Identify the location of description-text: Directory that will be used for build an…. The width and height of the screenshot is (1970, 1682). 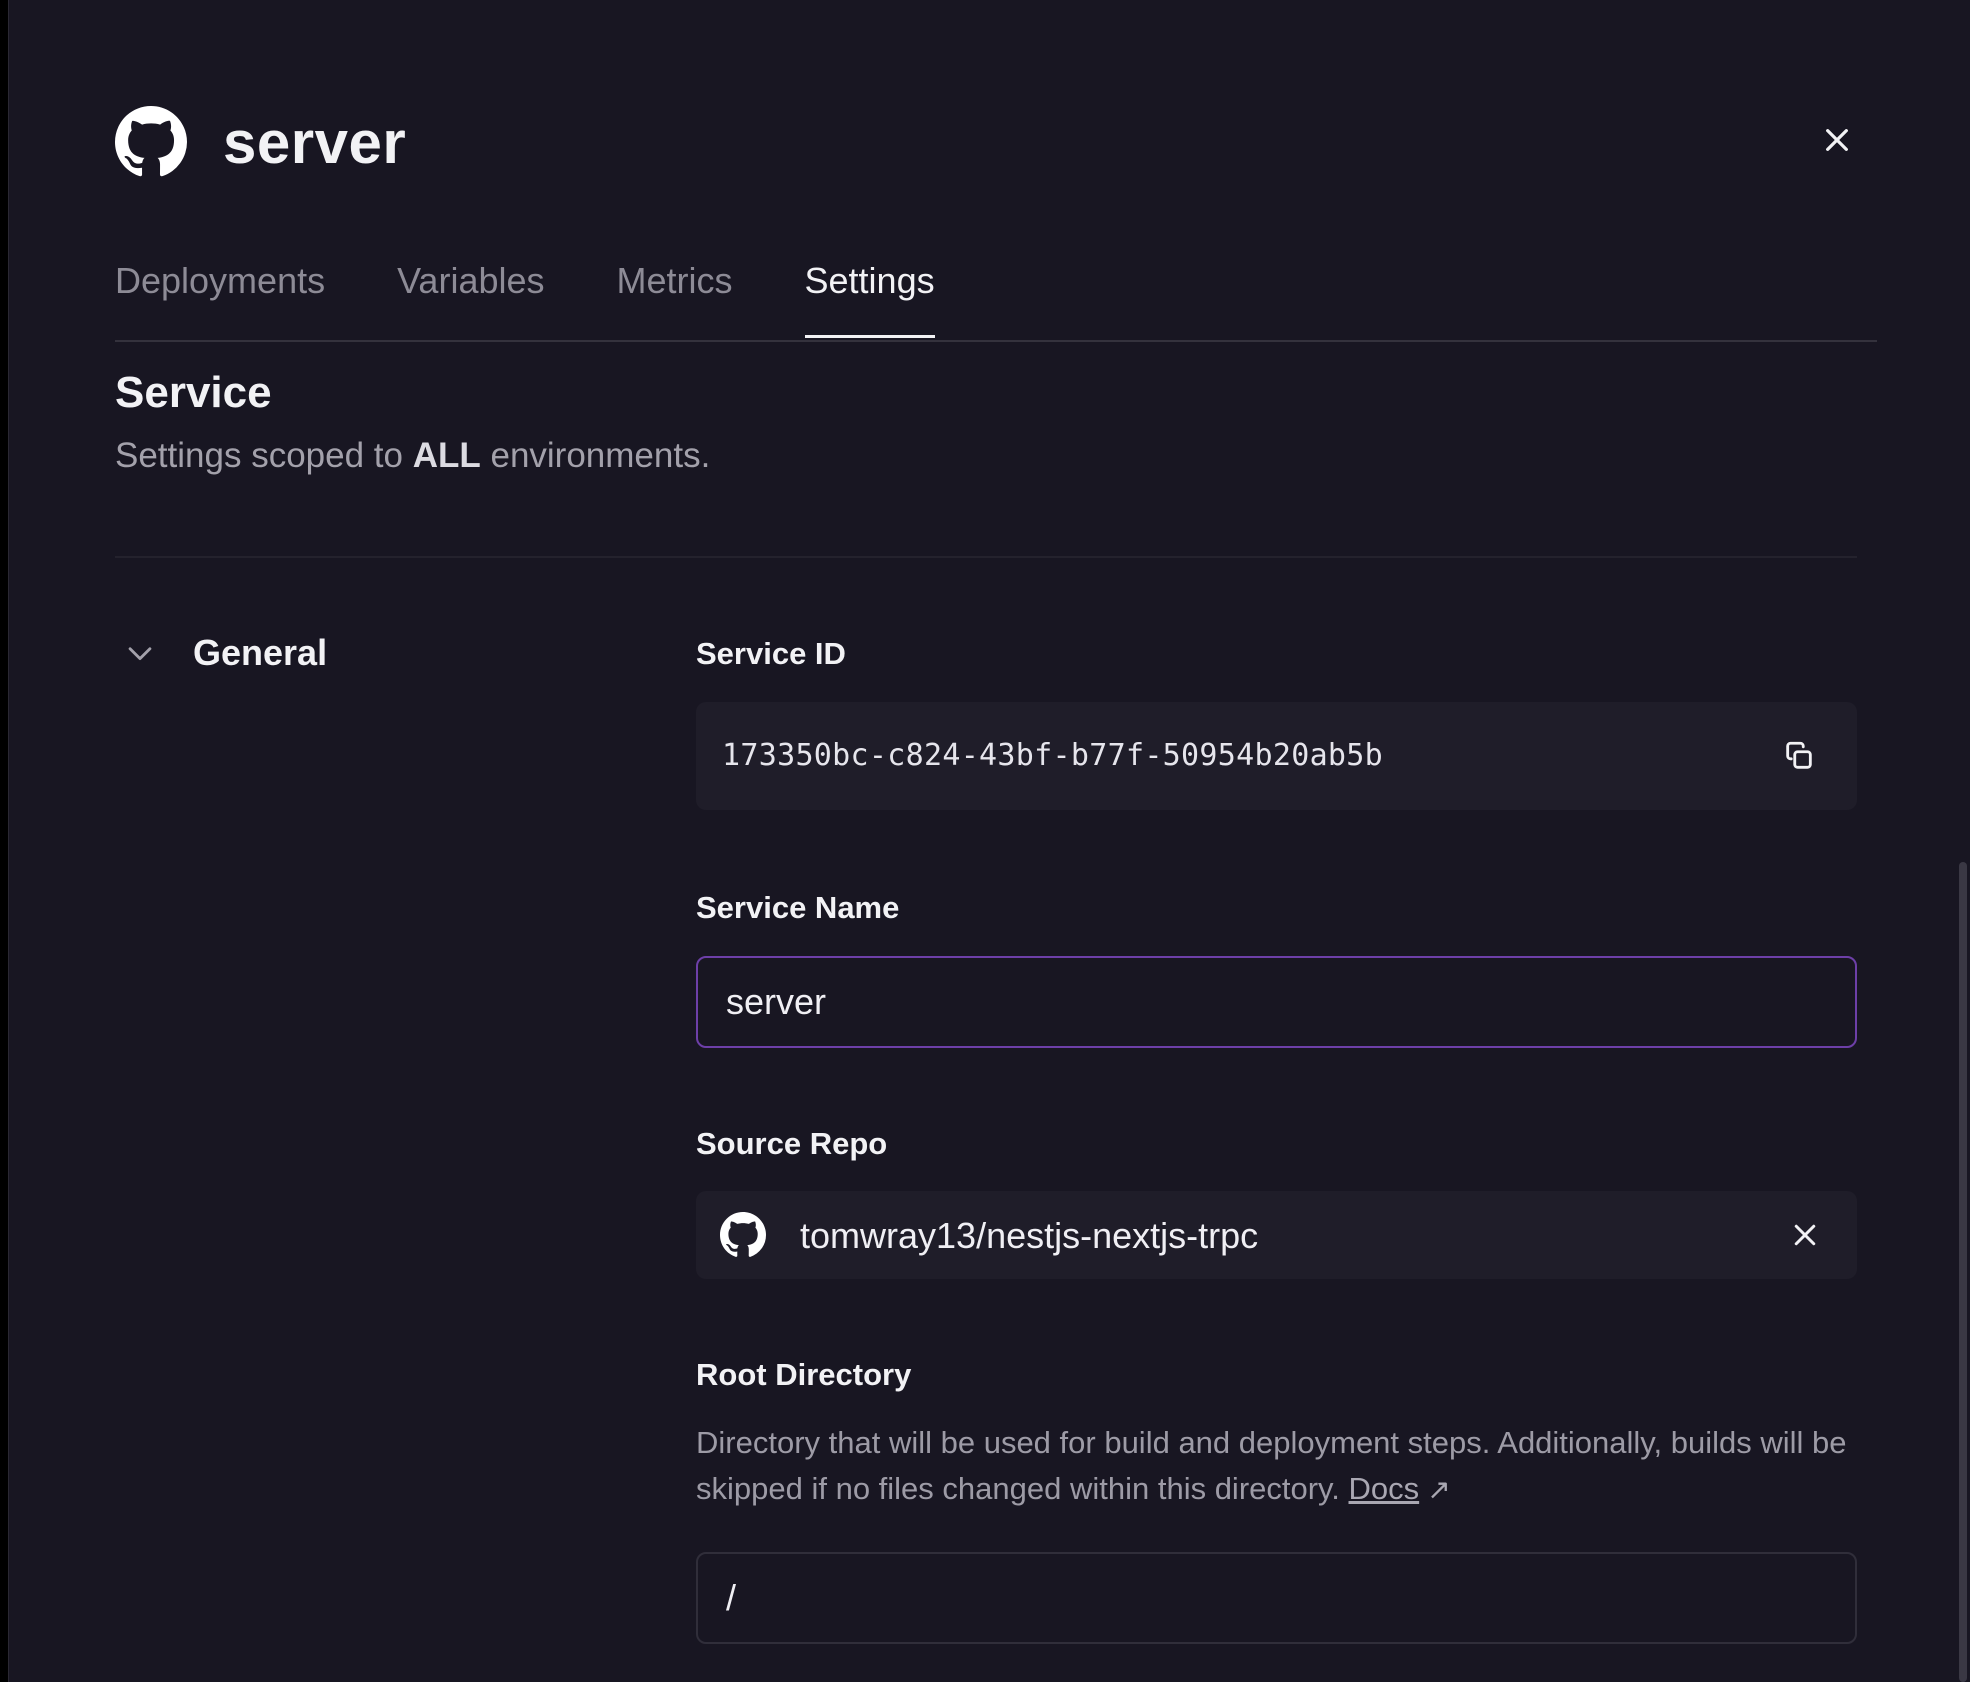
(1271, 1465).